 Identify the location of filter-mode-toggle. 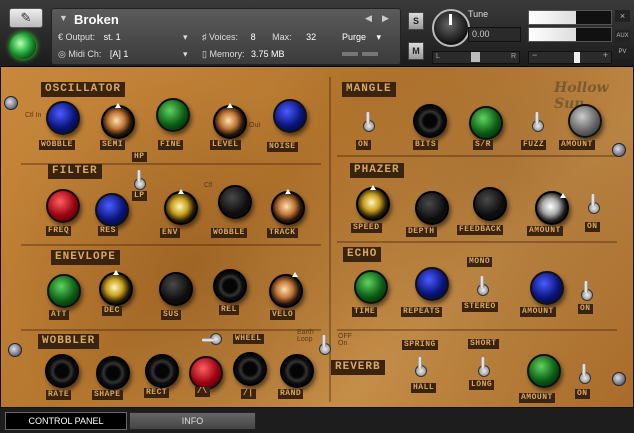
(140, 181).